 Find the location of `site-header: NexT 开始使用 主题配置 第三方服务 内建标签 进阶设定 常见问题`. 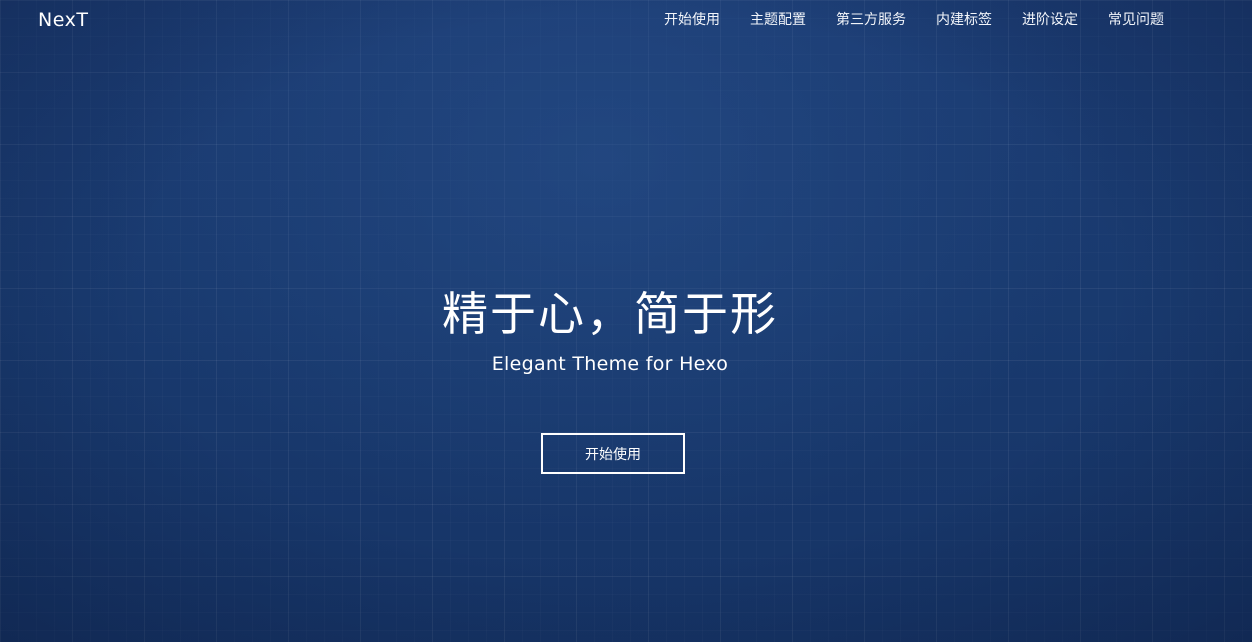

site-header: NexT 开始使用 主题配置 第三方服务 内建标签 进阶设定 常见问题 is located at coordinates (626, 20).